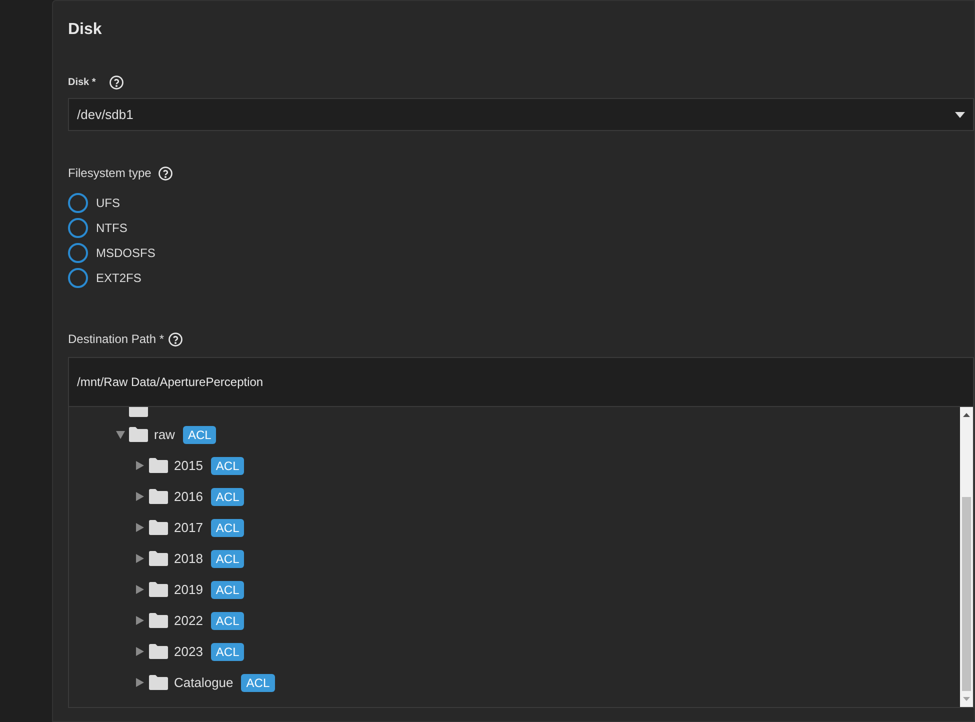 Image resolution: width=975 pixels, height=722 pixels. What do you see at coordinates (966, 594) in the screenshot?
I see `scroll-thumb` at bounding box center [966, 594].